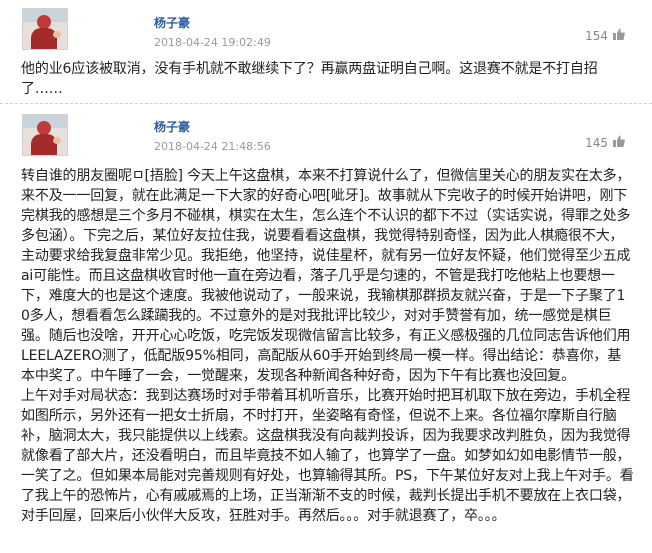 This screenshot has height=553, width=652. Describe the element at coordinates (596, 142) in the screenshot. I see `like-count: 145` at that location.